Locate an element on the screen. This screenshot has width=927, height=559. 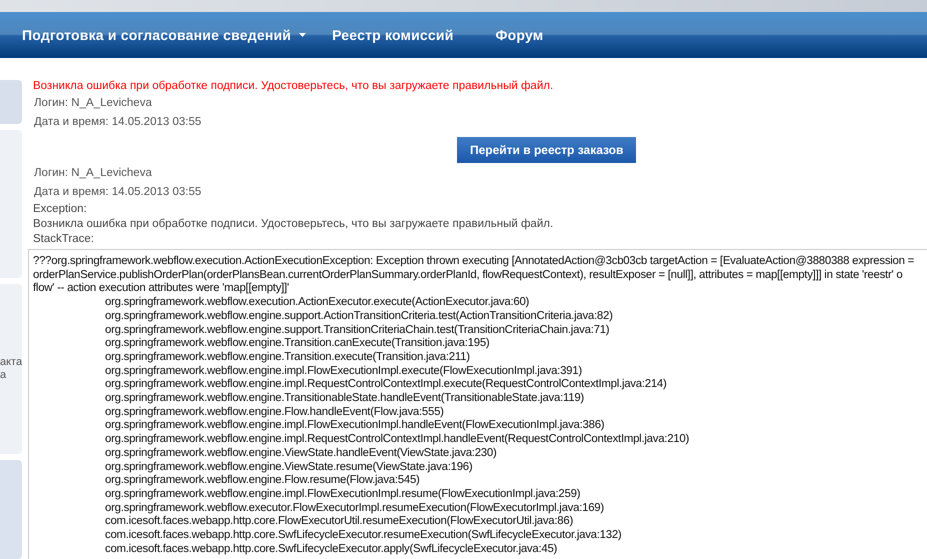
stacktrace-label: StackTrace: is located at coordinates (64, 239).